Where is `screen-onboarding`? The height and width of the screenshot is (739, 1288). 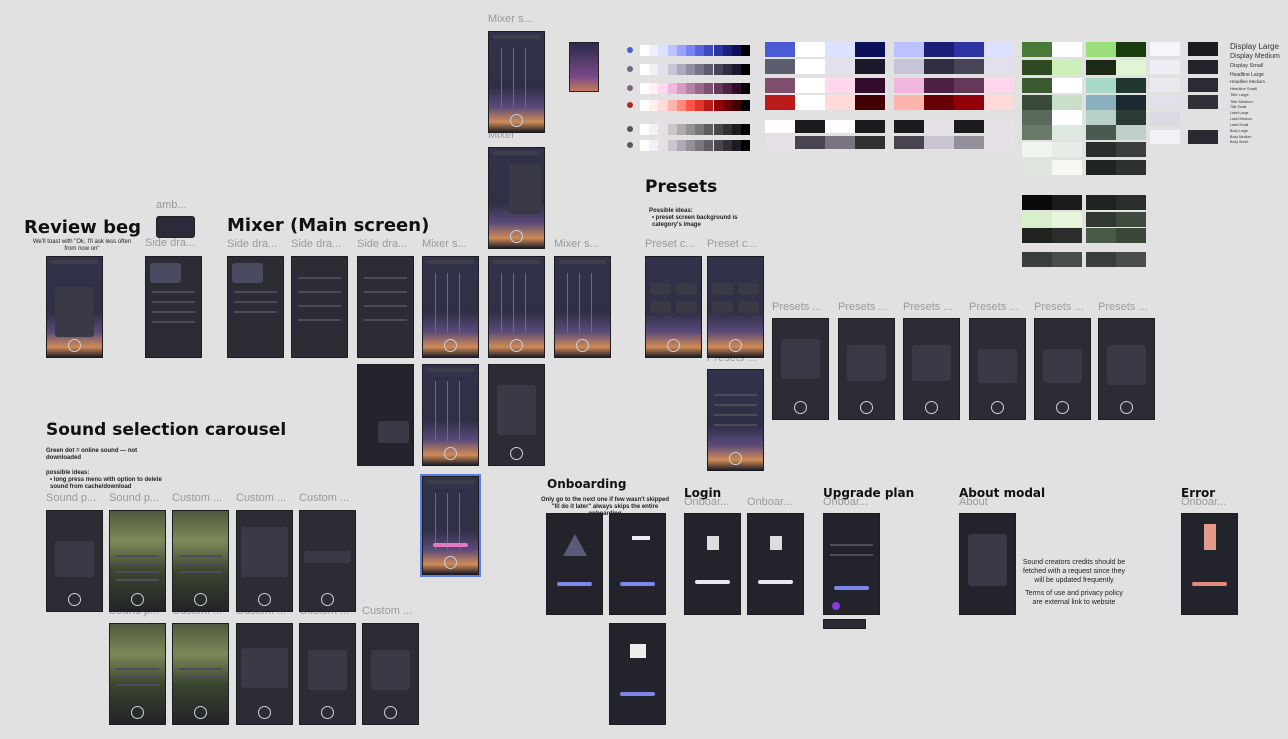
screen-onboarding is located at coordinates (574, 564).